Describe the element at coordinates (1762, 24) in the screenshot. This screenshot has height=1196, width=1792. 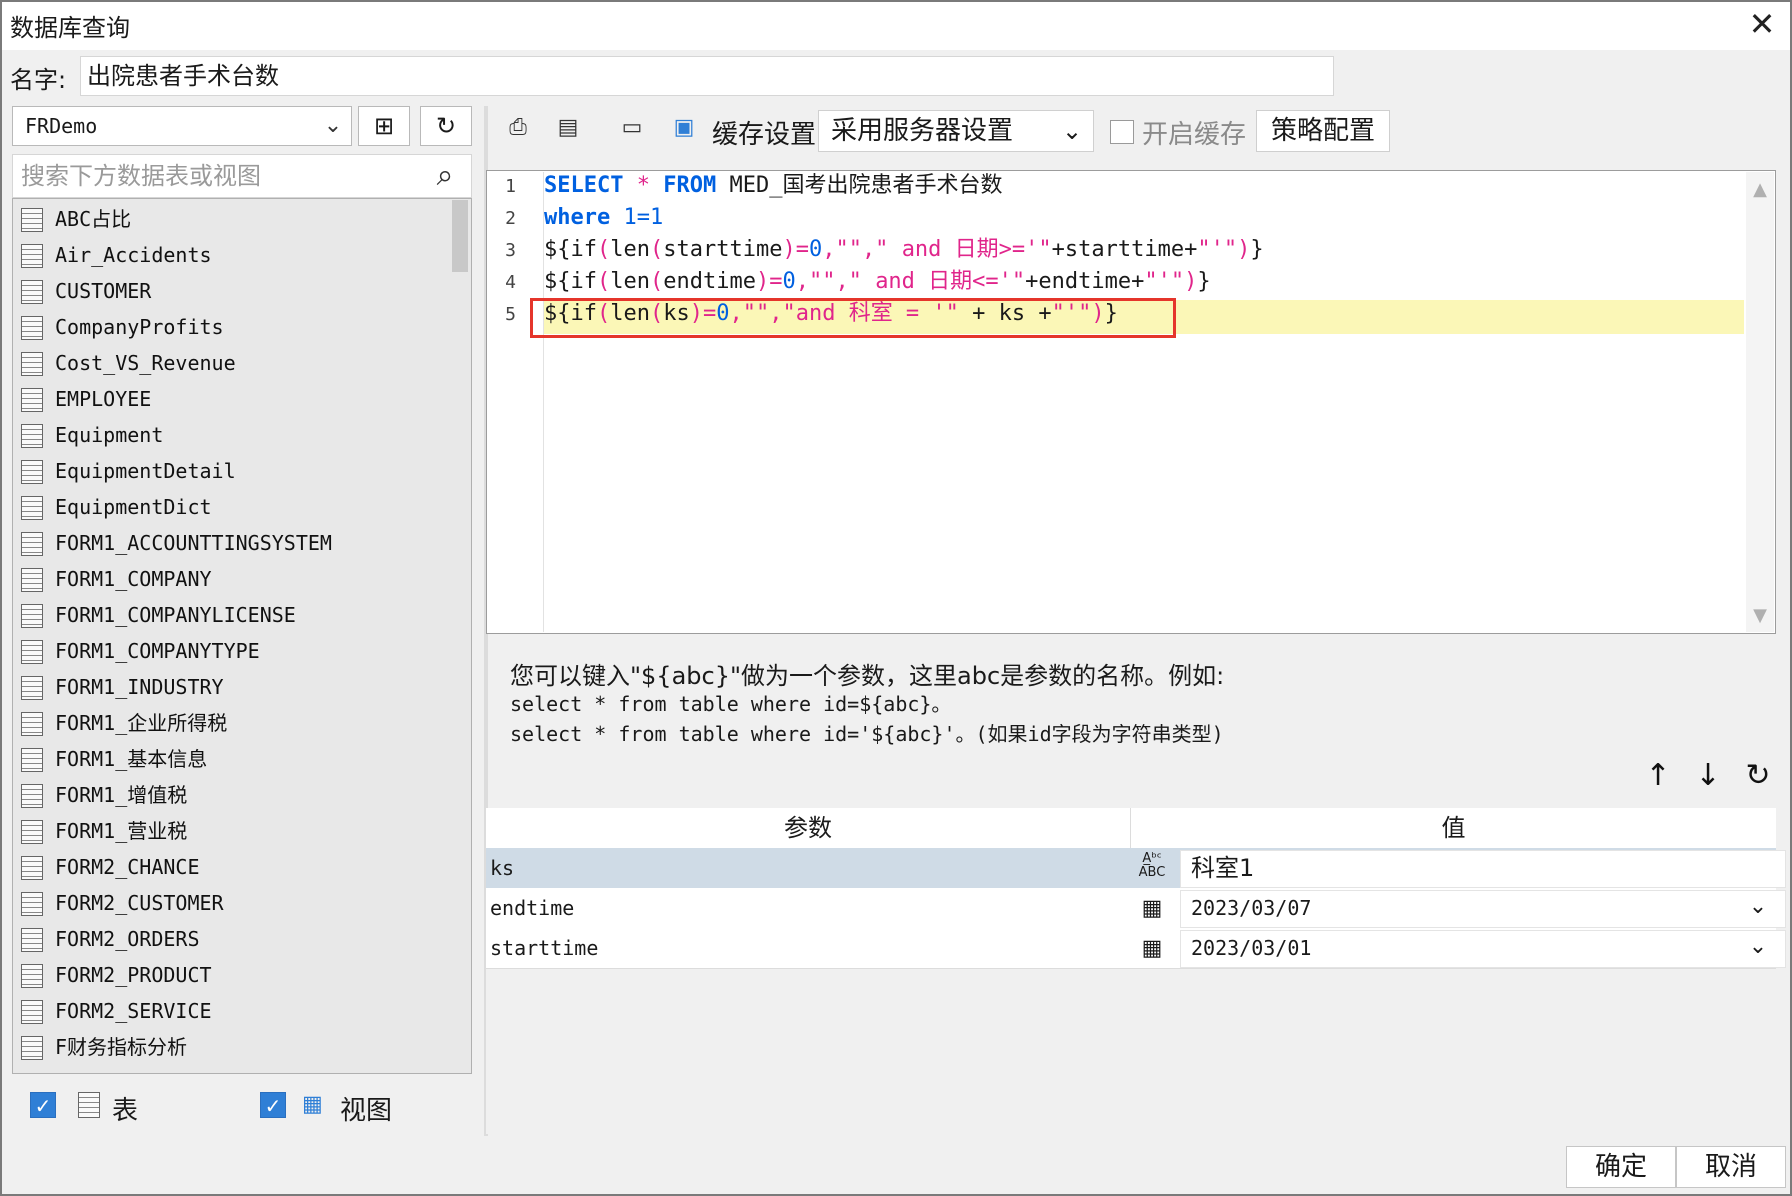
I see `close-icon: ✕` at that location.